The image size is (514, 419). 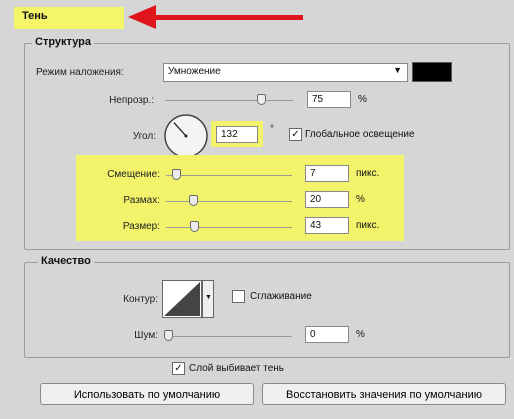 What do you see at coordinates (229, 227) in the screenshot?
I see `size-slider-track` at bounding box center [229, 227].